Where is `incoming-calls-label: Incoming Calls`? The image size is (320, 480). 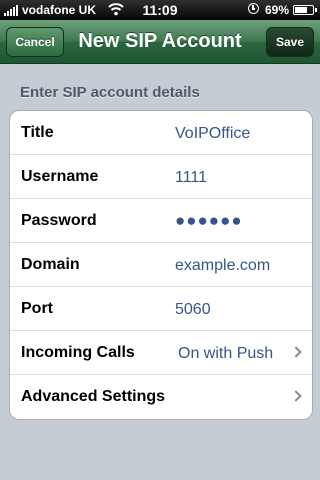 incoming-calls-label: Incoming Calls is located at coordinates (78, 352).